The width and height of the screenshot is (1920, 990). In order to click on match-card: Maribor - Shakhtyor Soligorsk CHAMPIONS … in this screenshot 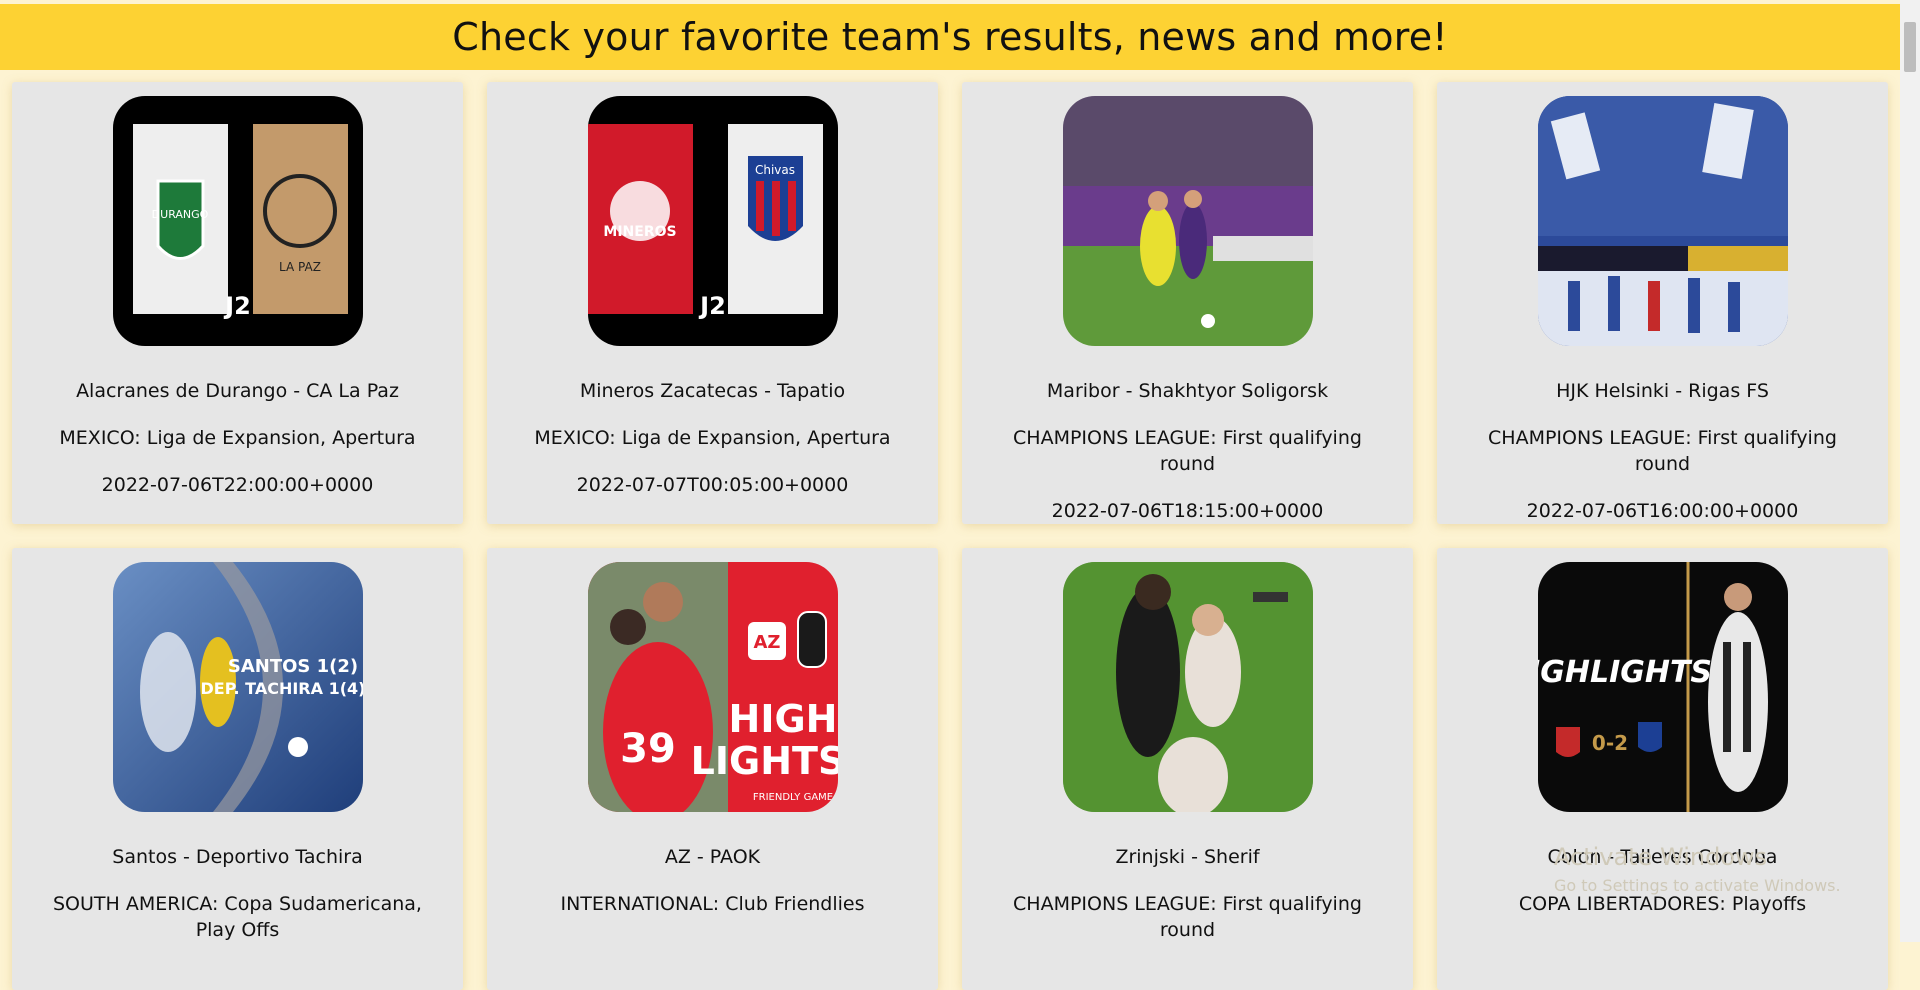, I will do `click(1187, 303)`.